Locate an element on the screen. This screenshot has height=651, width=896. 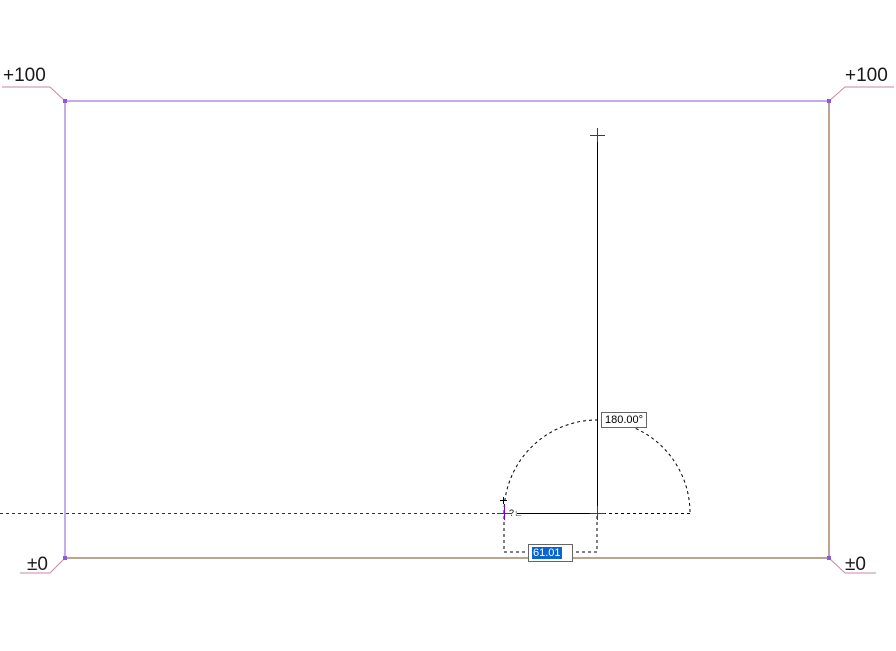
angle-input: 180.00° is located at coordinates (624, 420).